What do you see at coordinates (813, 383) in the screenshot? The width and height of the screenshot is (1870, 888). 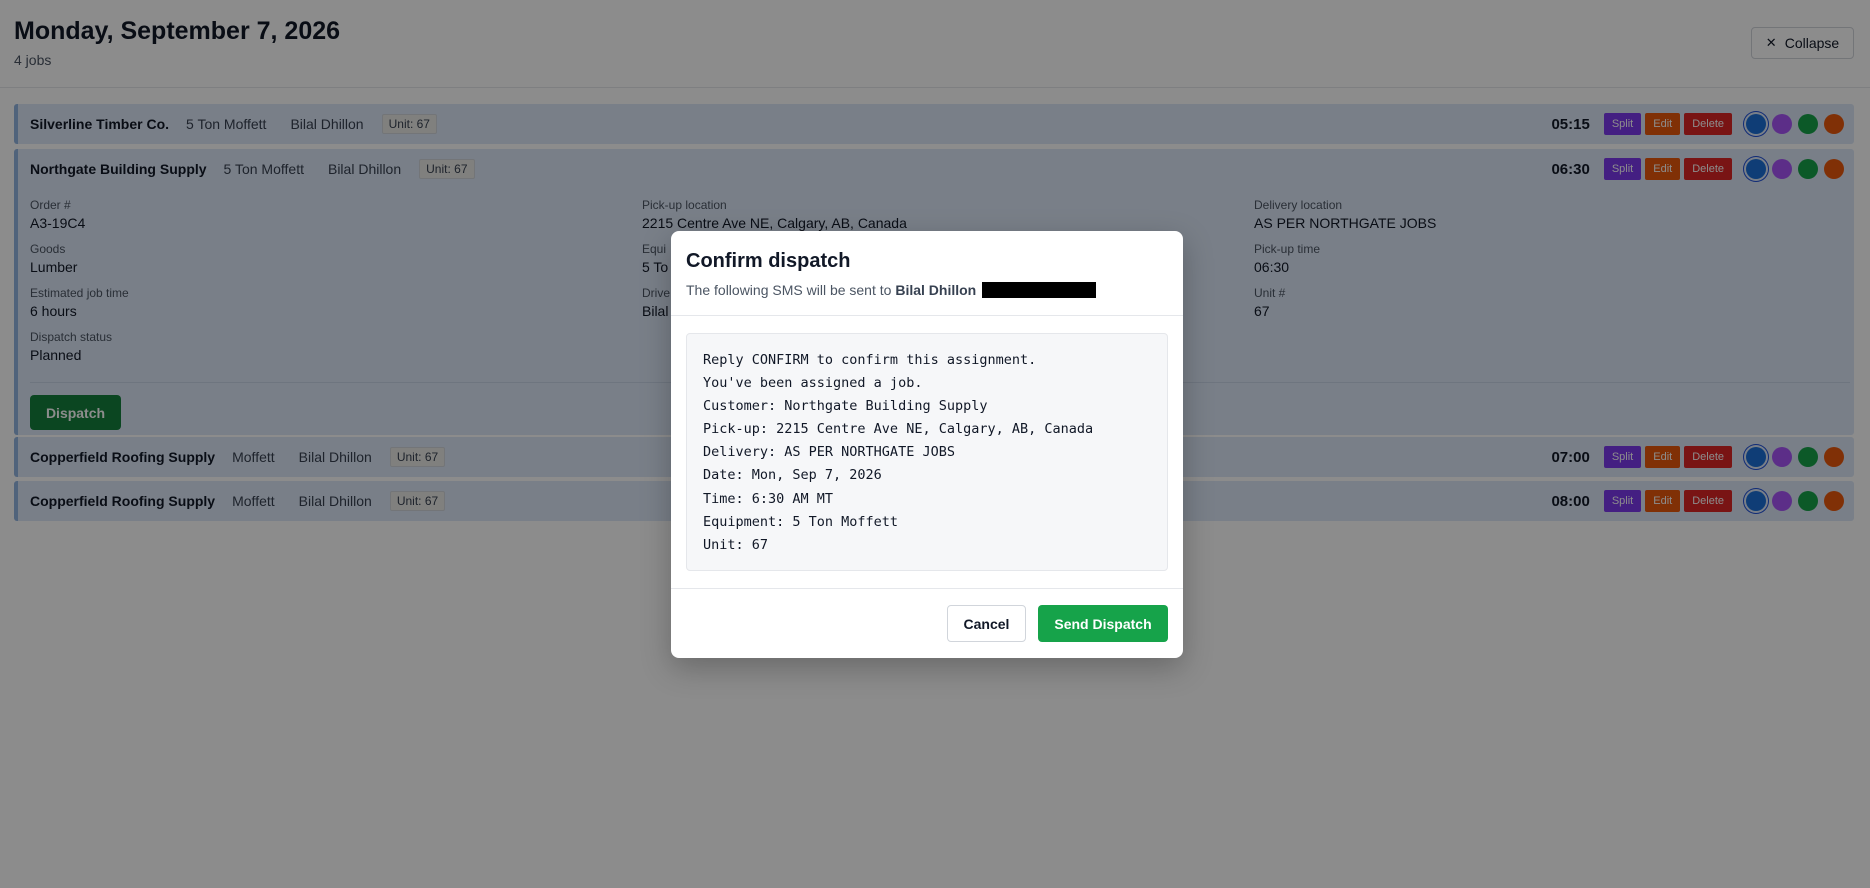 I see `sms-line: You've been assigned a job.` at bounding box center [813, 383].